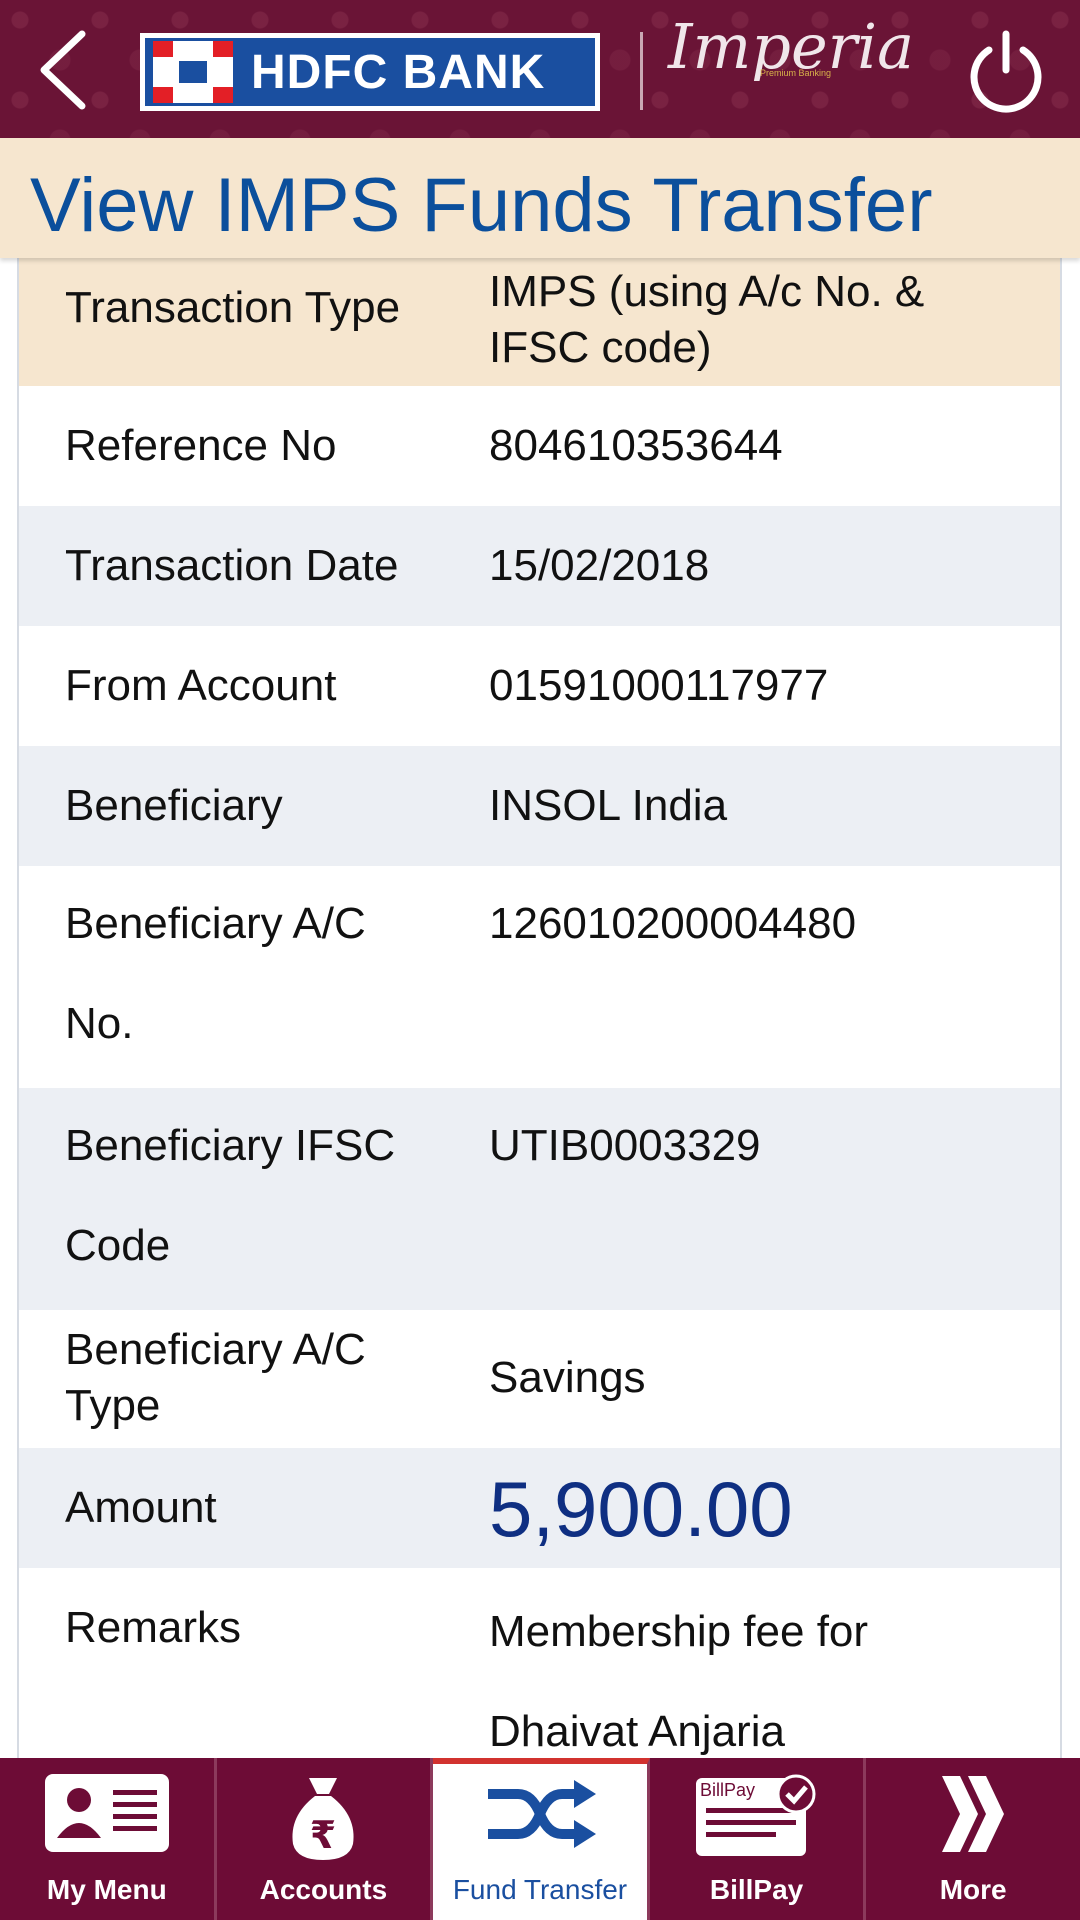 The height and width of the screenshot is (1920, 1080). I want to click on header-divider, so click(641, 71).